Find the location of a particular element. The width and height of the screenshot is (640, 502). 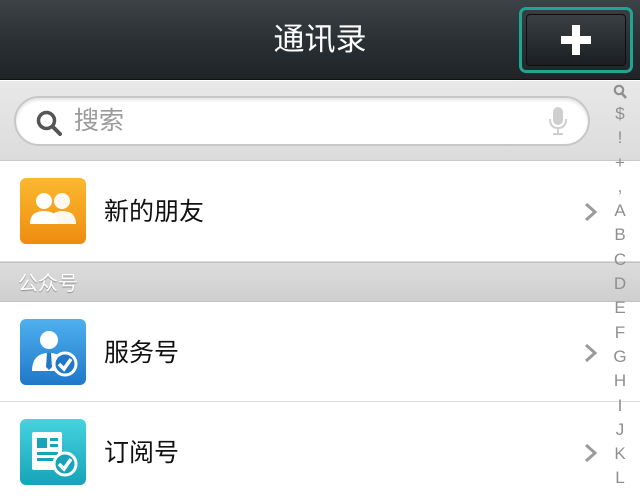

microphone-icon is located at coordinates (558, 121).